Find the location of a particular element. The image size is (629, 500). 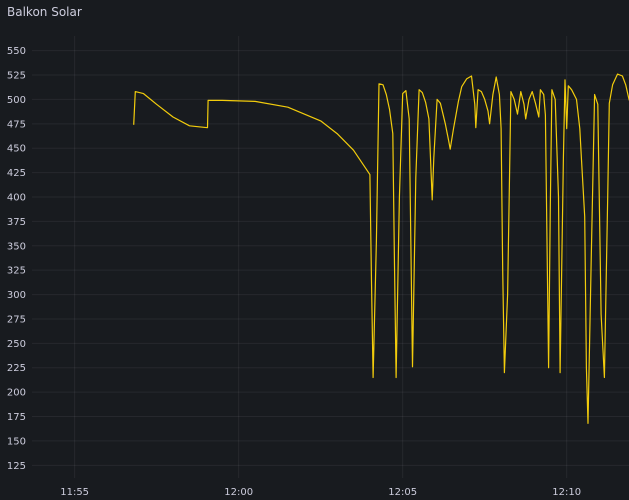

y-tick-label: 400 is located at coordinates (16, 197).